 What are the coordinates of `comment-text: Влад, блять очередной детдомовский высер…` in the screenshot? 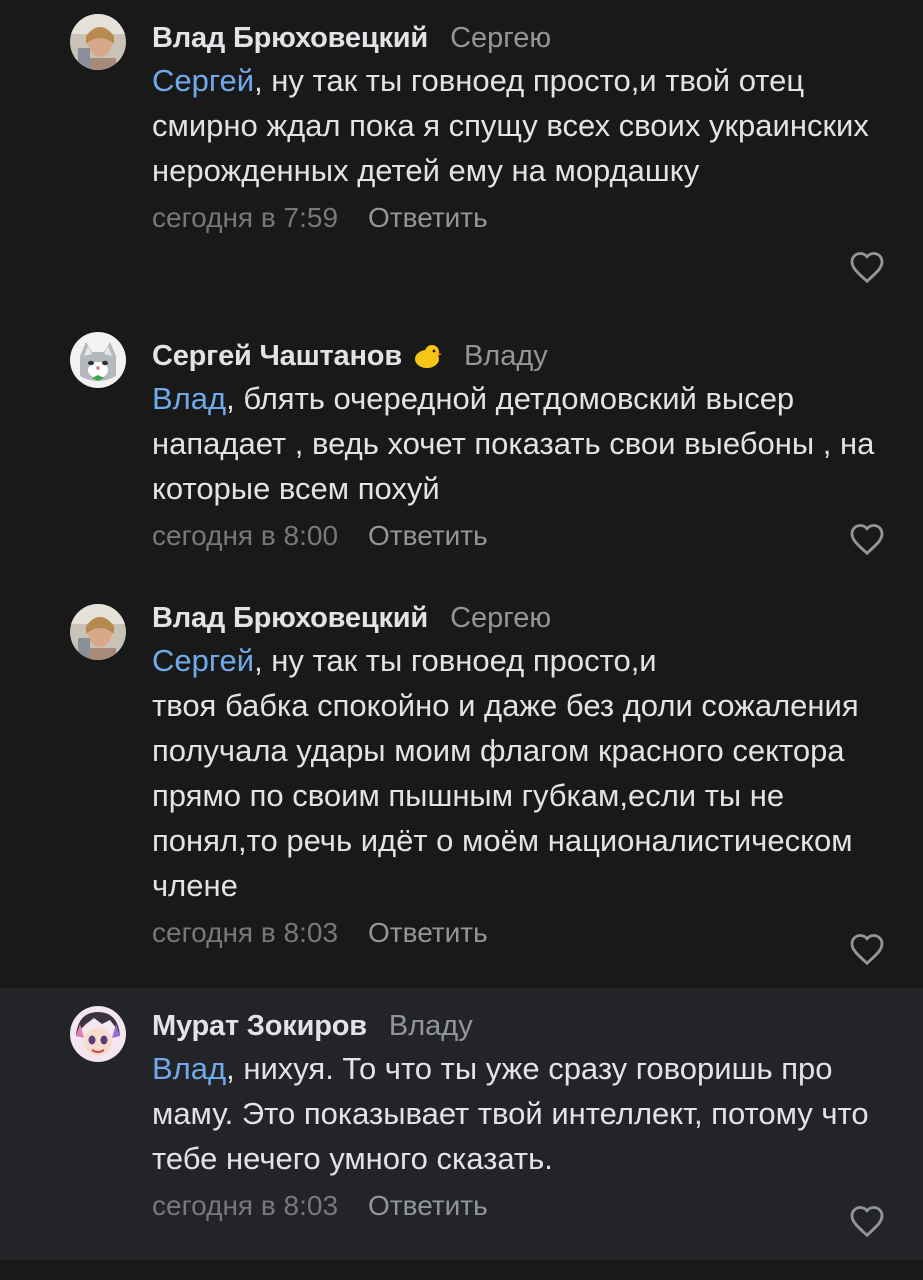 It's located at (537, 443).